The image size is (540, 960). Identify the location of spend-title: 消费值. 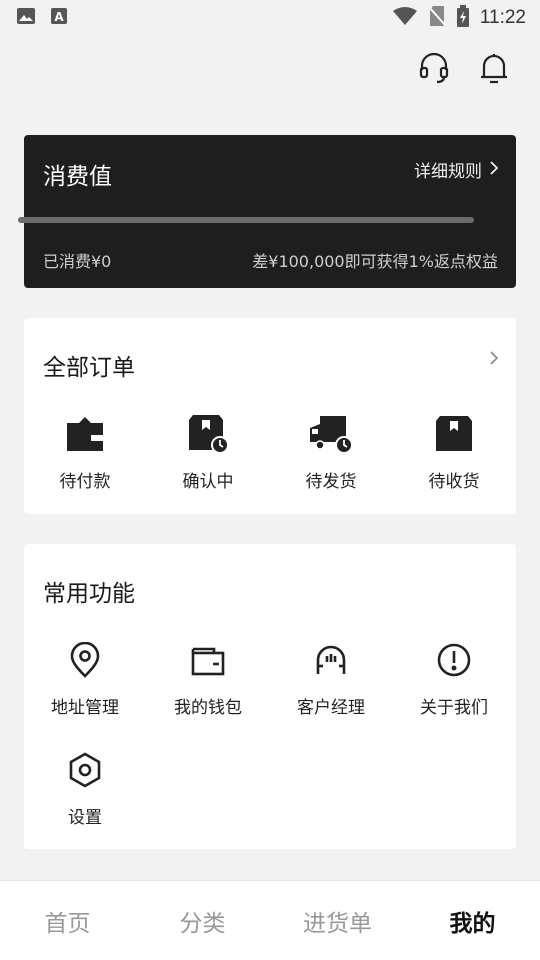
(77, 177).